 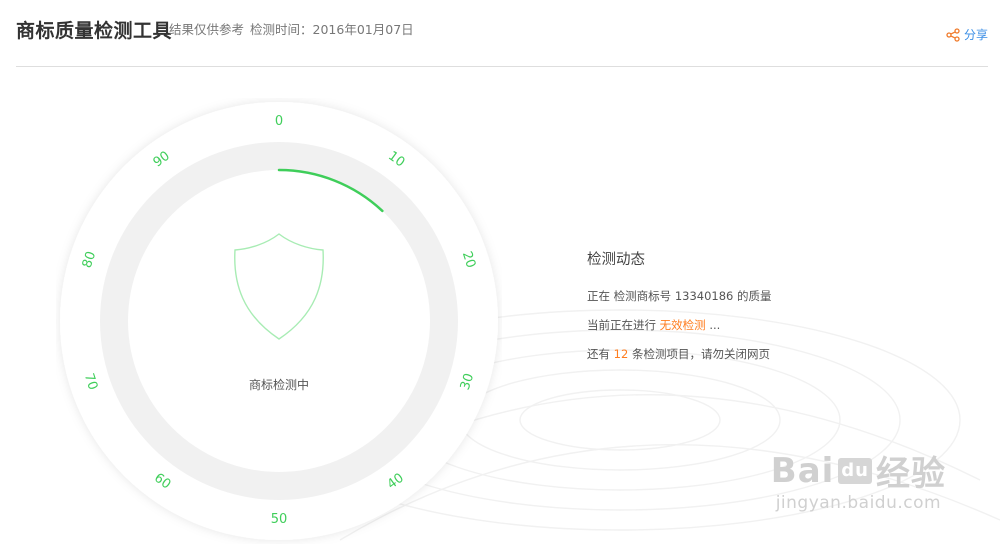 What do you see at coordinates (279, 121) in the screenshot?
I see `dial-tick-0: 0` at bounding box center [279, 121].